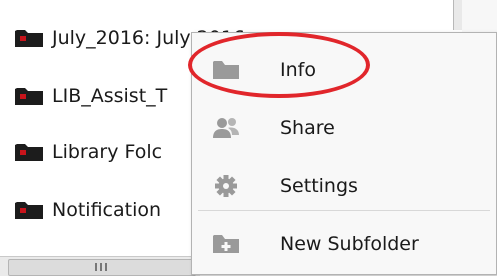  I want to click on menu-item-label: Share, so click(307, 128).